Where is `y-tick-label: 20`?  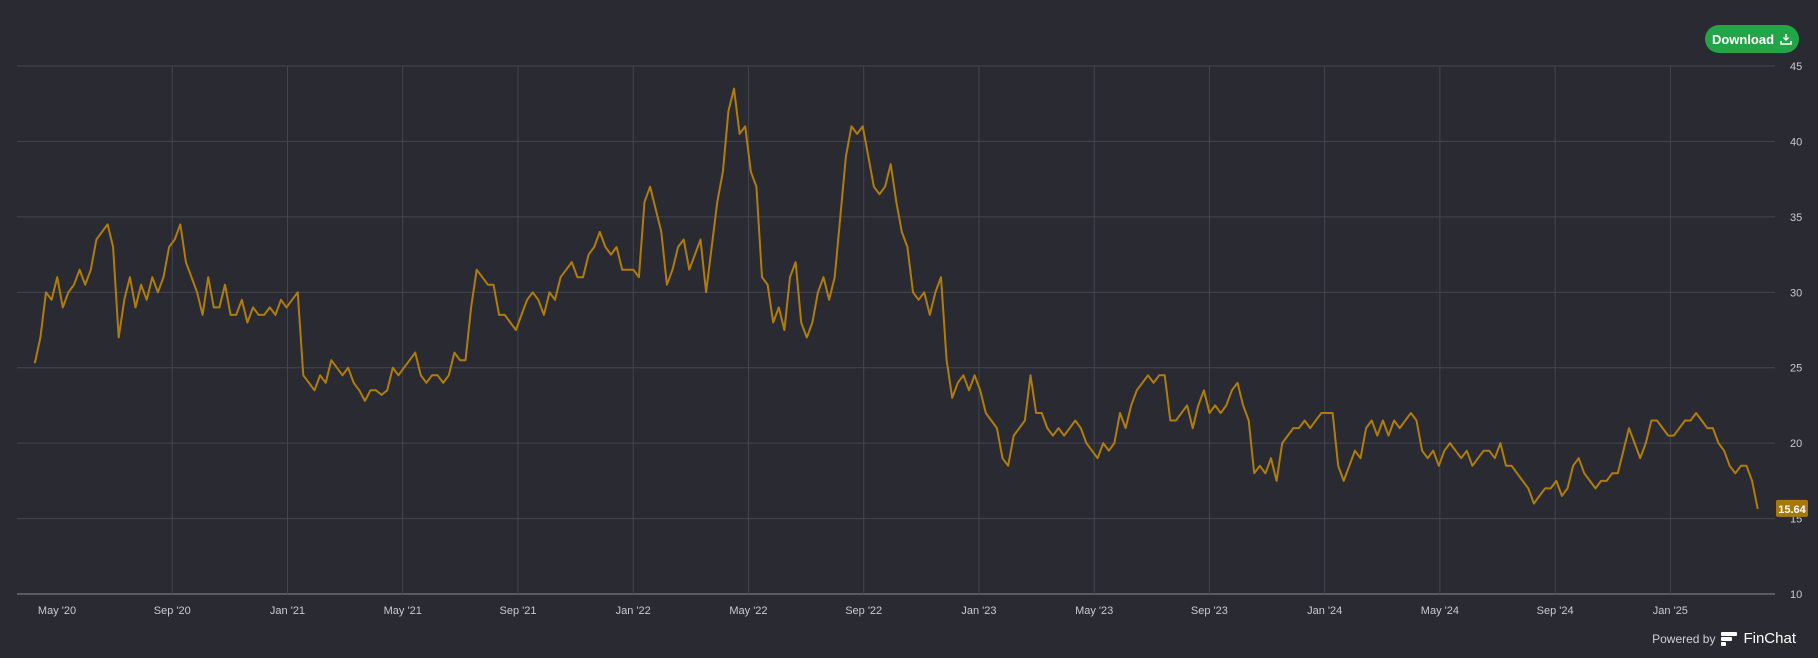
y-tick-label: 20 is located at coordinates (1796, 444).